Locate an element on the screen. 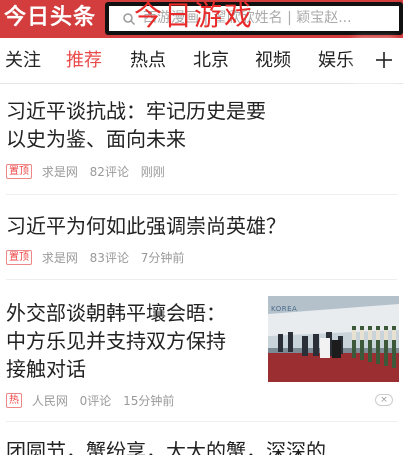 The image size is (403, 455). tab-follow: 关注 is located at coordinates (23, 61).